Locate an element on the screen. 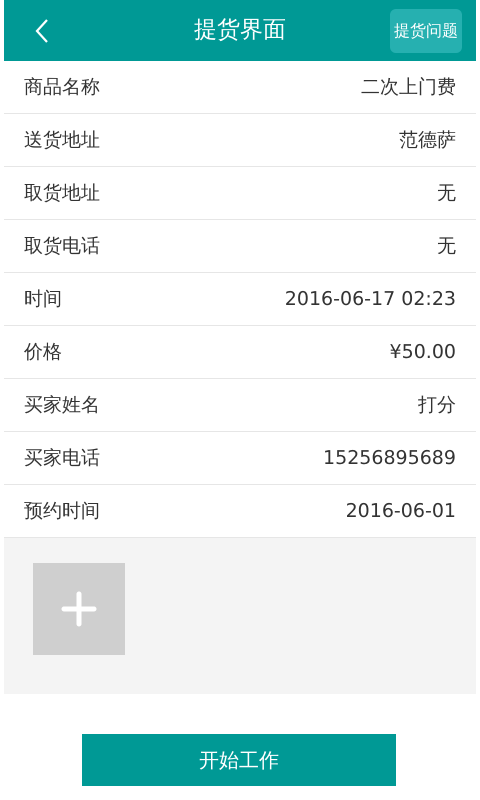  field-label: 取货电话 is located at coordinates (62, 246).